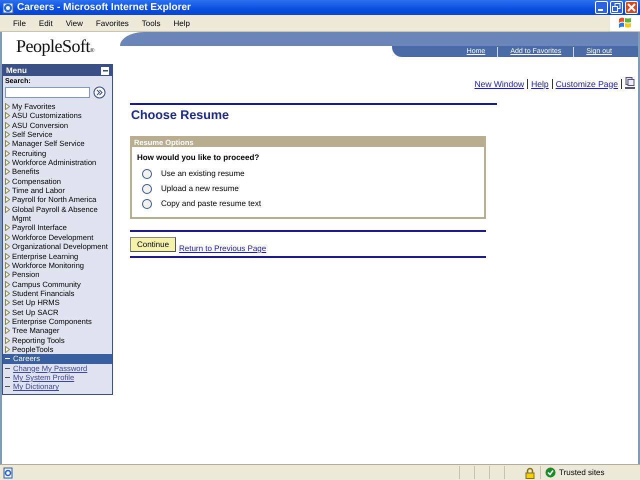 This screenshot has width=640, height=480. Describe the element at coordinates (203, 173) in the screenshot. I see `radio-label: Use an existing resume` at that location.